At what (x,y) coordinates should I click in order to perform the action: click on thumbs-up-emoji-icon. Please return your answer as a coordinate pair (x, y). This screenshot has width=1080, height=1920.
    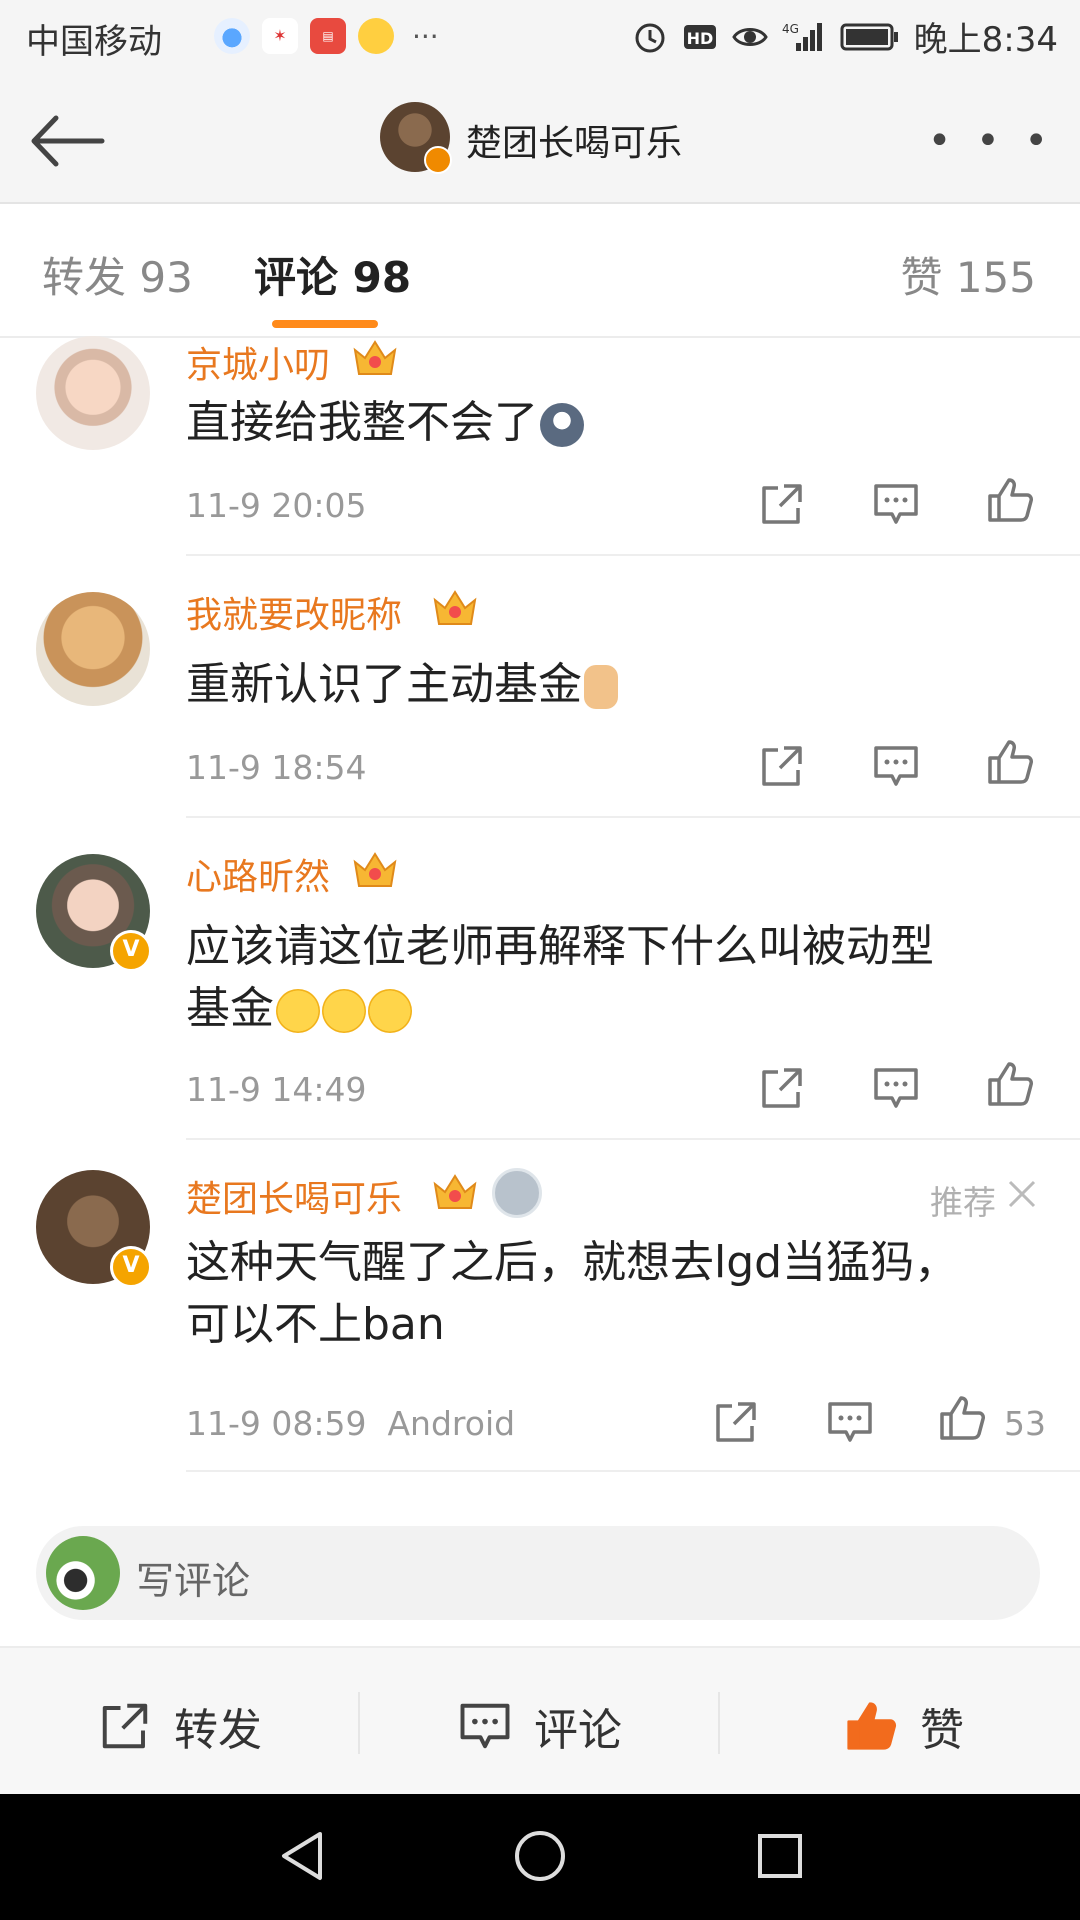
    Looking at the image, I should click on (601, 687).